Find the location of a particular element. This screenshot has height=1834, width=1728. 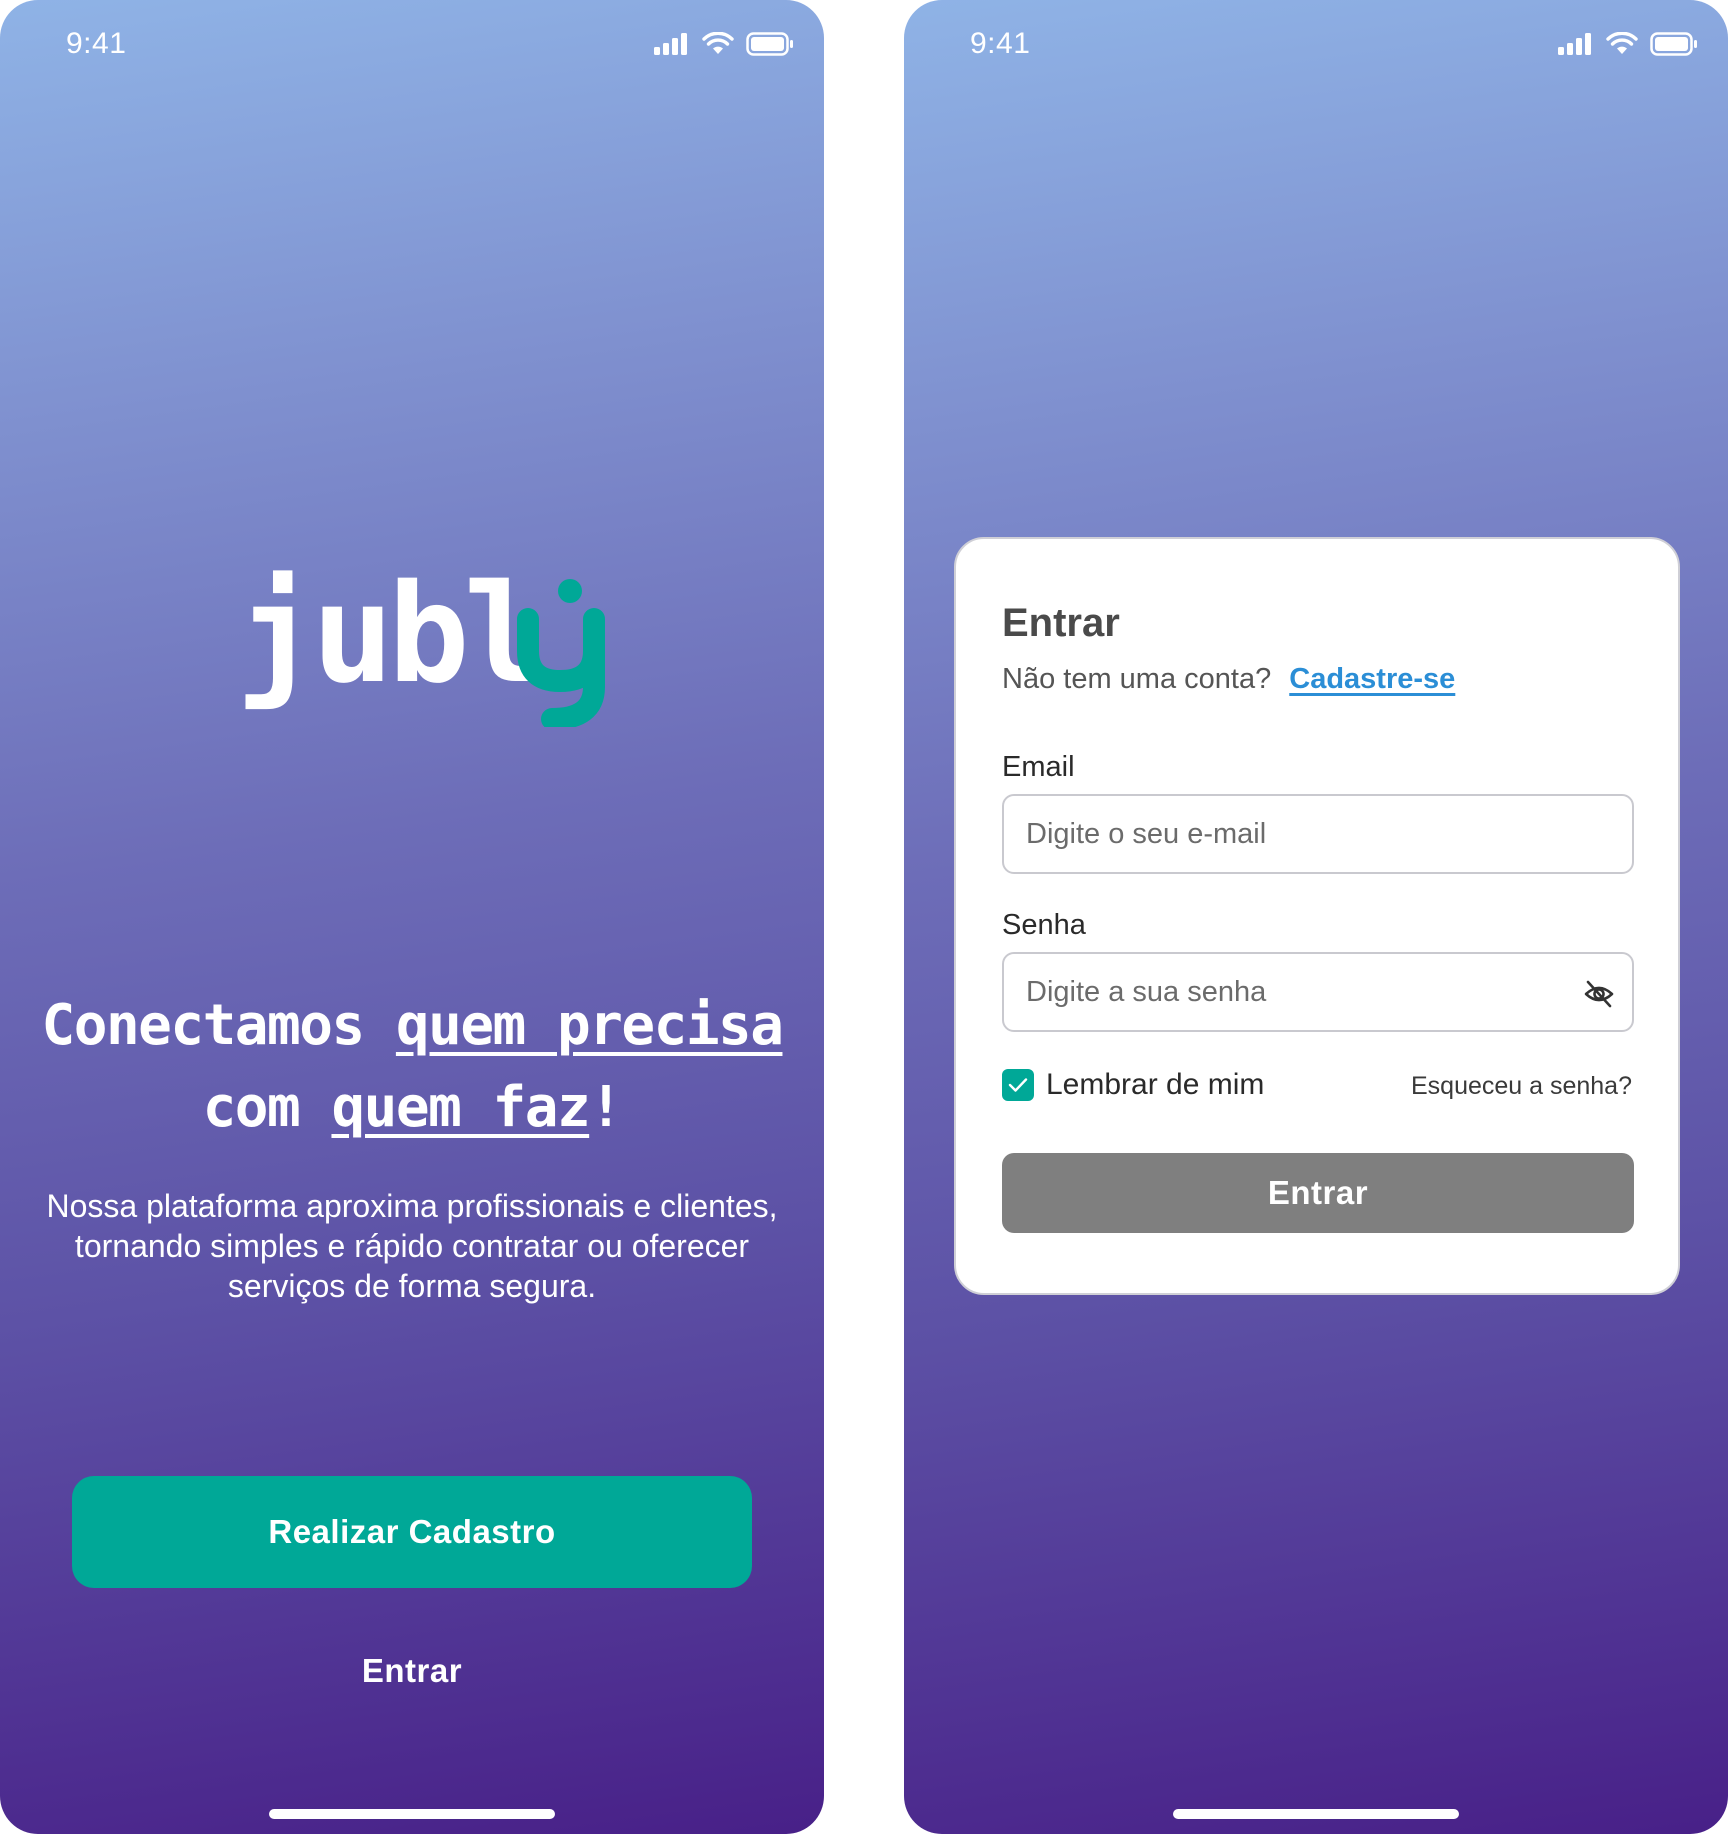

headline-part-4: quem faz is located at coordinates (460, 1107).